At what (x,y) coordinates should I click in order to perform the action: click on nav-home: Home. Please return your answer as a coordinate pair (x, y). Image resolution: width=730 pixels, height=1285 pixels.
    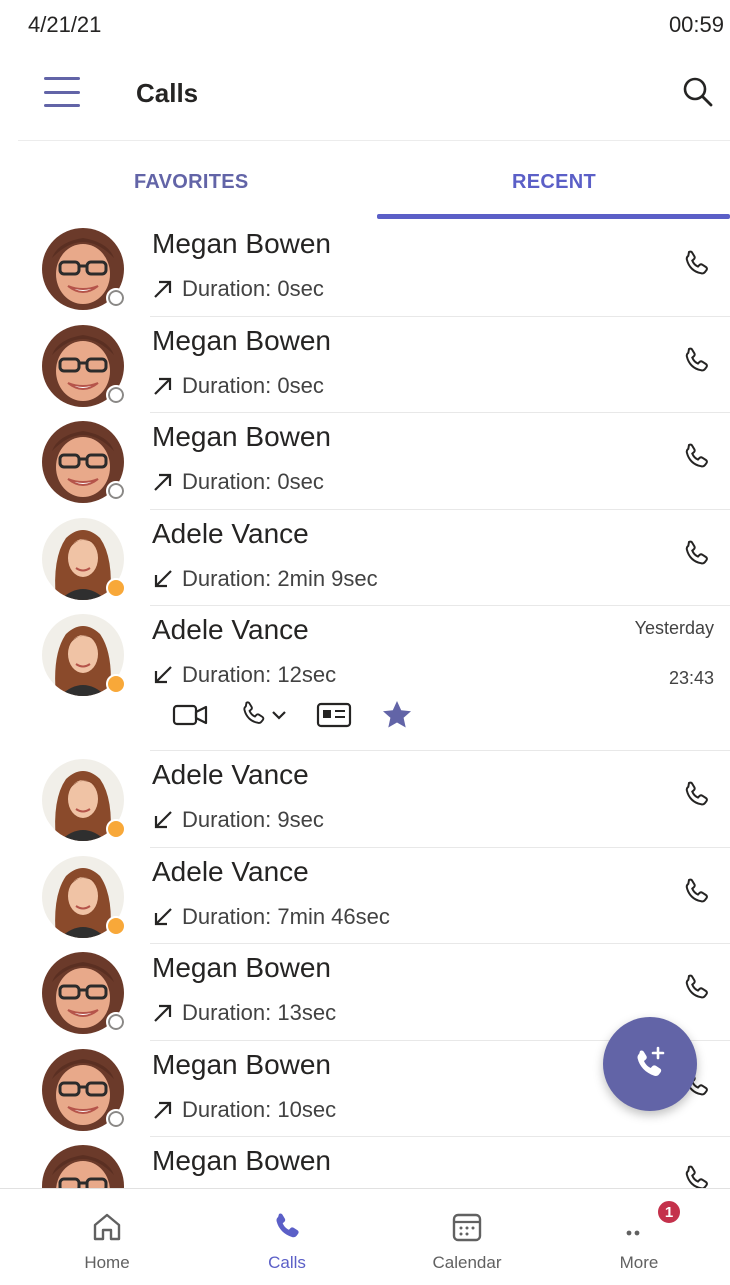
    Looking at the image, I should click on (107, 1237).